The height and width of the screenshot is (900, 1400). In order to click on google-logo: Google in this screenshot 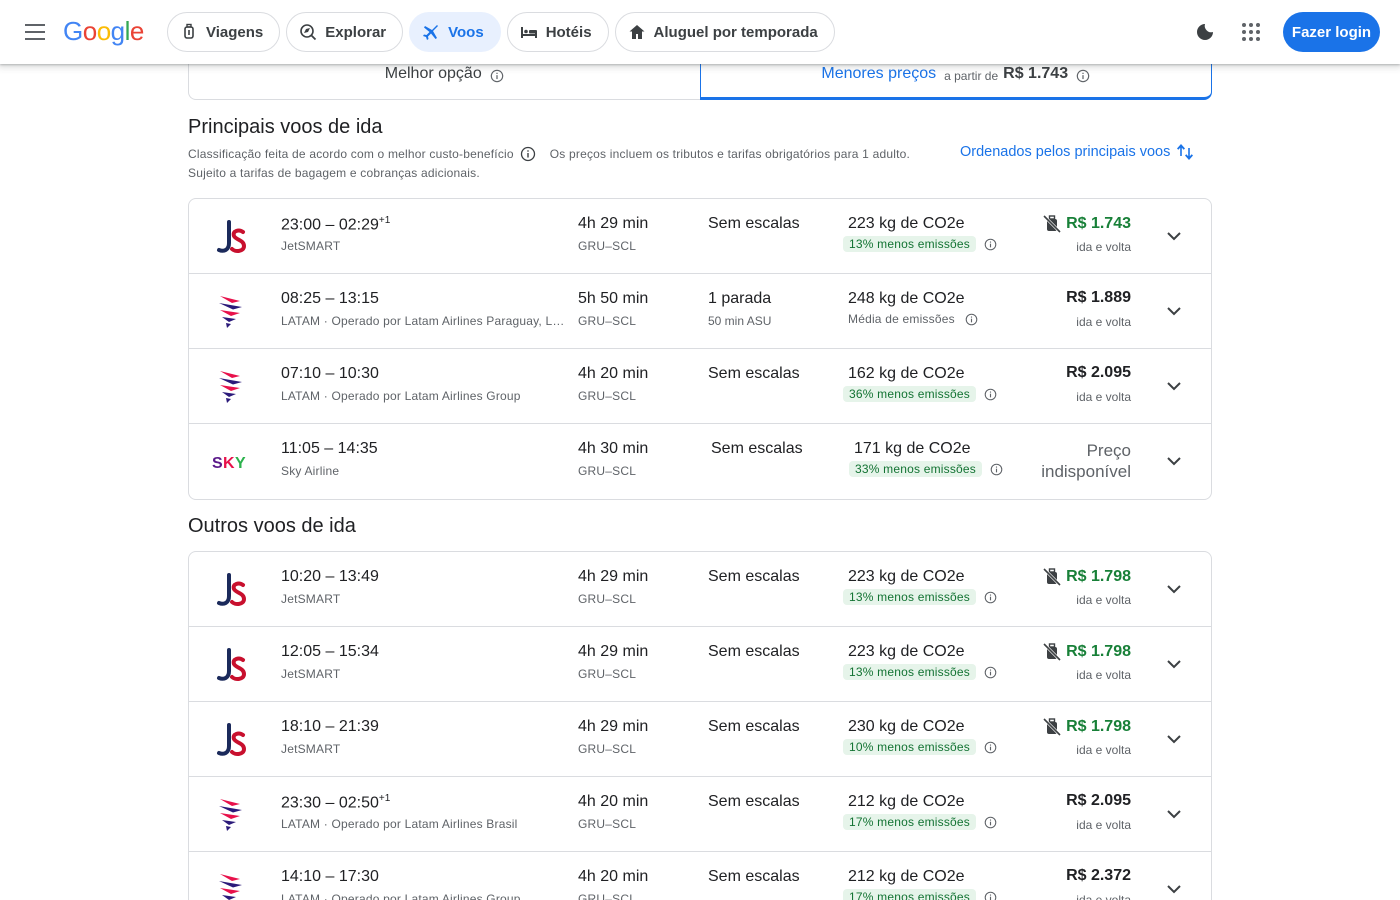, I will do `click(103, 31)`.